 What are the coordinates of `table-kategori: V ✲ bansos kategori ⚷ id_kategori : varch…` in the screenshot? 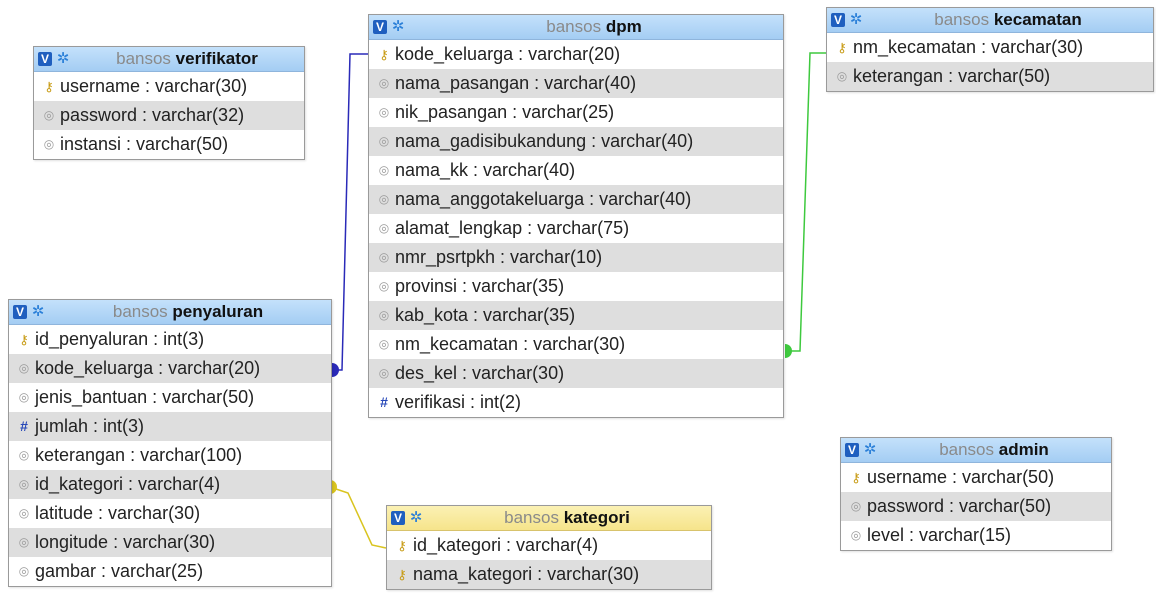 It's located at (549, 547).